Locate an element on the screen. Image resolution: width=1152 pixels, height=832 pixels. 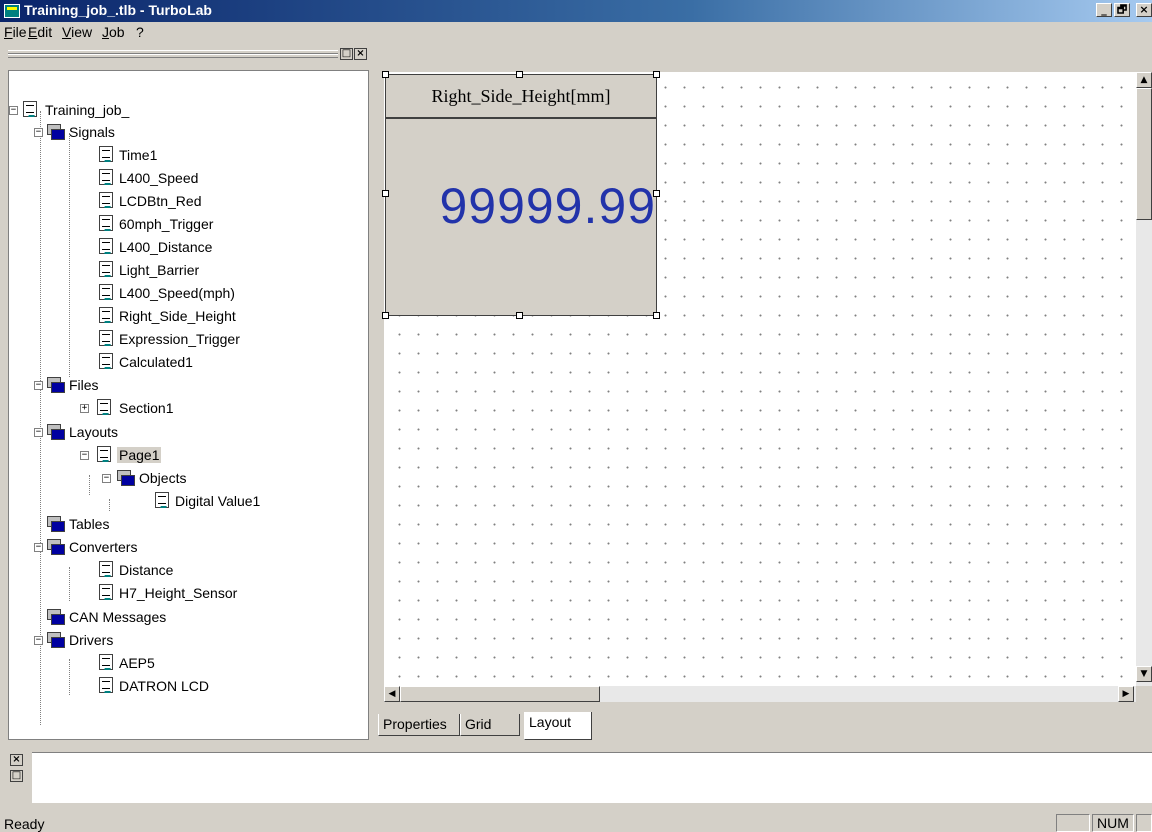
status-panel-empty is located at coordinates (1073, 823).